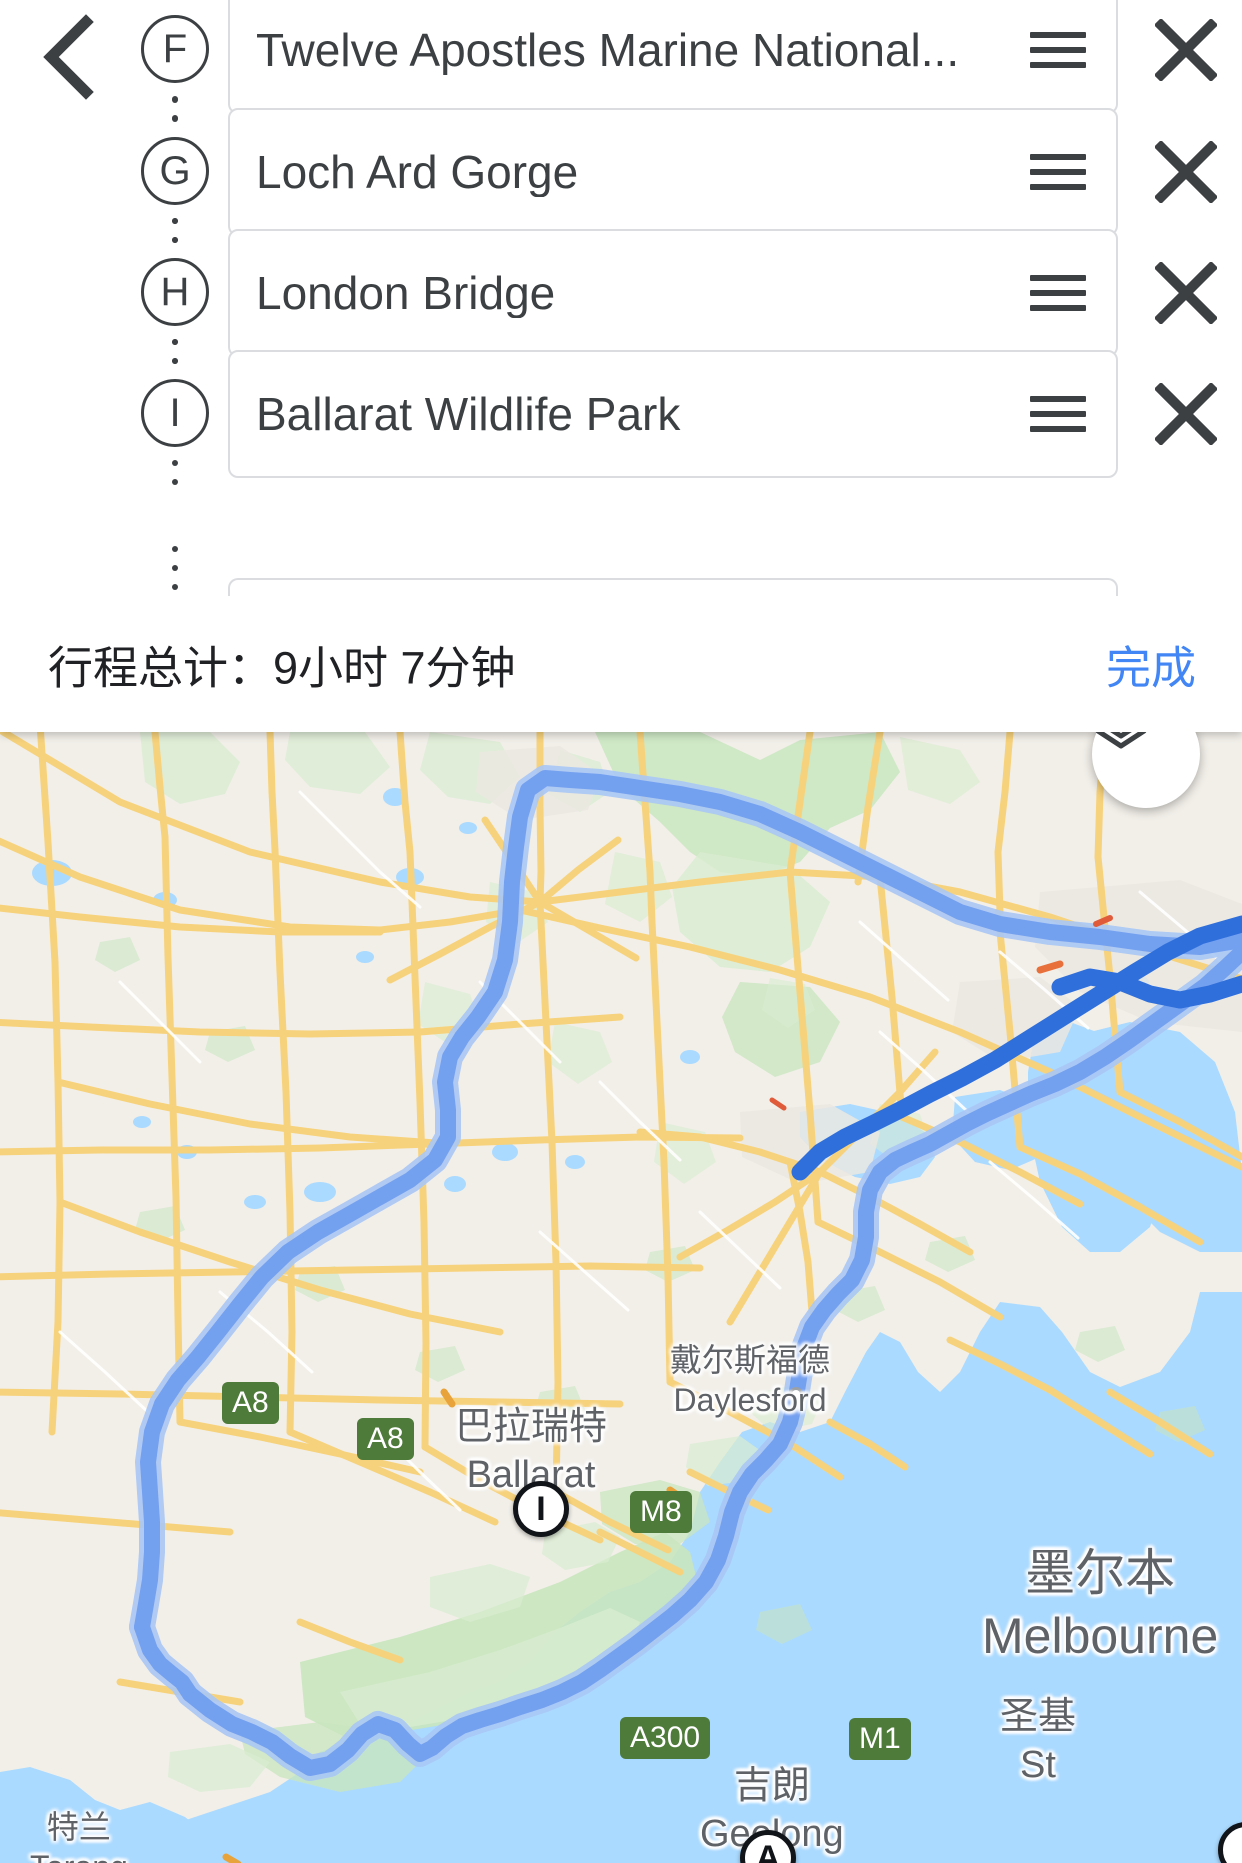  I want to click on road-shield: A300, so click(665, 1738).